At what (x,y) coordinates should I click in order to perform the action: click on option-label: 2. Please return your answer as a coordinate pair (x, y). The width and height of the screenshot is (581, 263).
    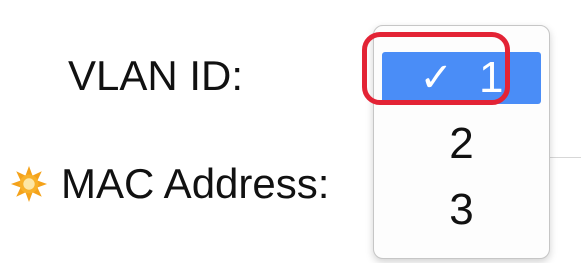
    Looking at the image, I should click on (461, 143).